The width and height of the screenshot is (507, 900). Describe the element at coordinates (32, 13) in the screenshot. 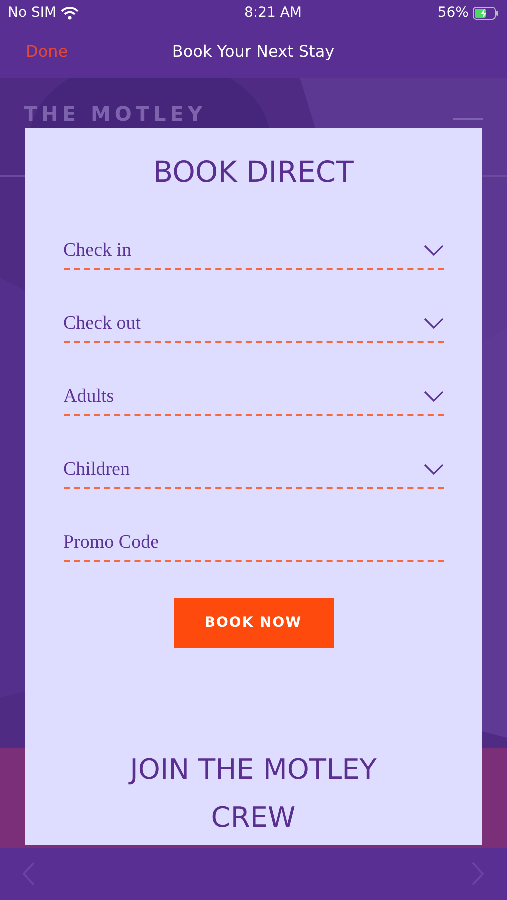

I see `carrier-label: No SIM` at that location.